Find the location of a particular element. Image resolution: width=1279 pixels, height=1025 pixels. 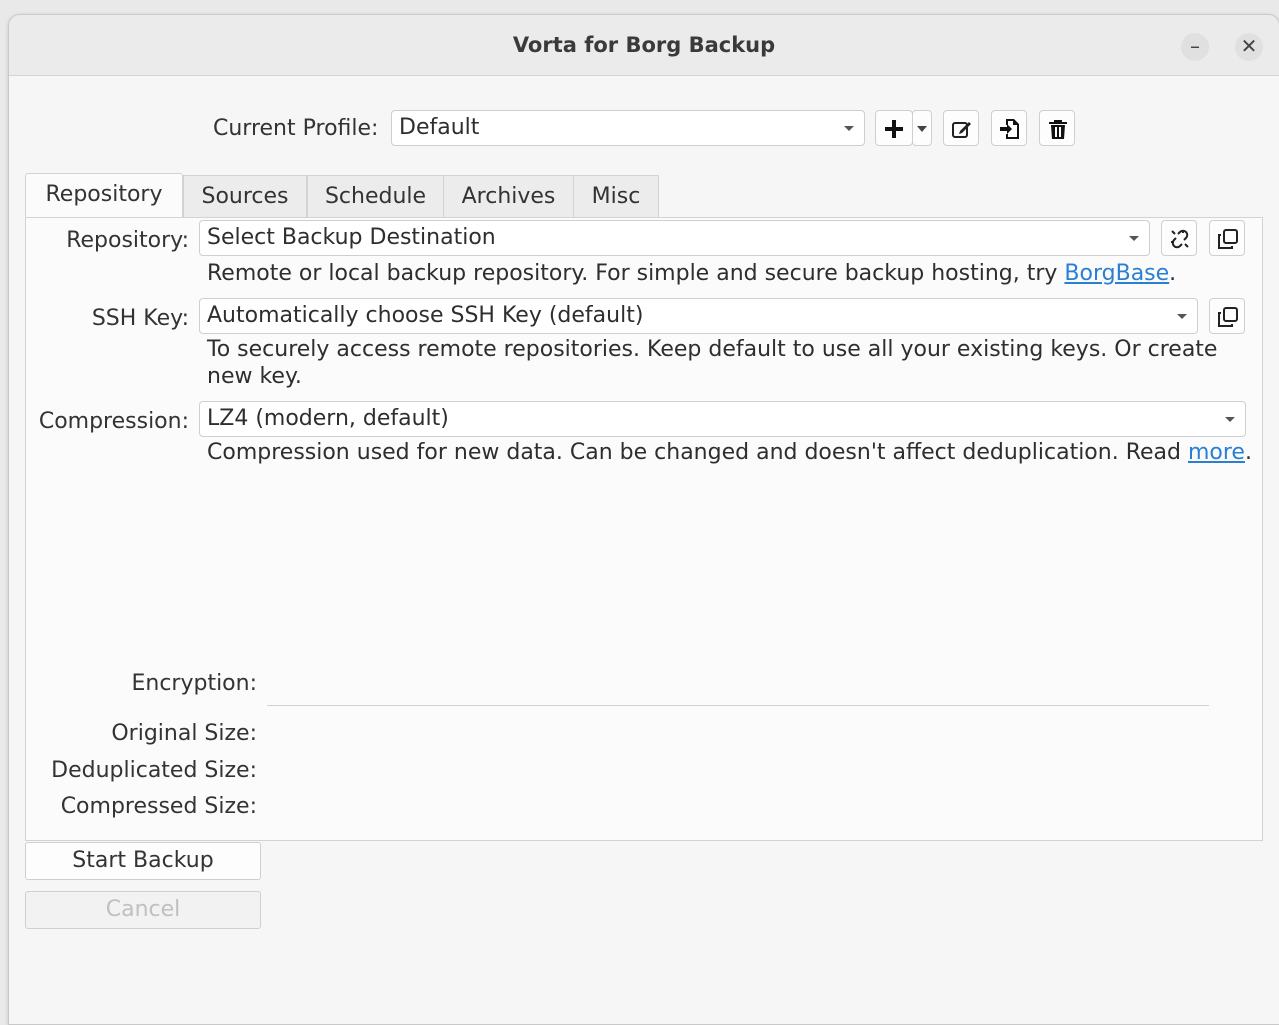

stats-divider is located at coordinates (738, 705).